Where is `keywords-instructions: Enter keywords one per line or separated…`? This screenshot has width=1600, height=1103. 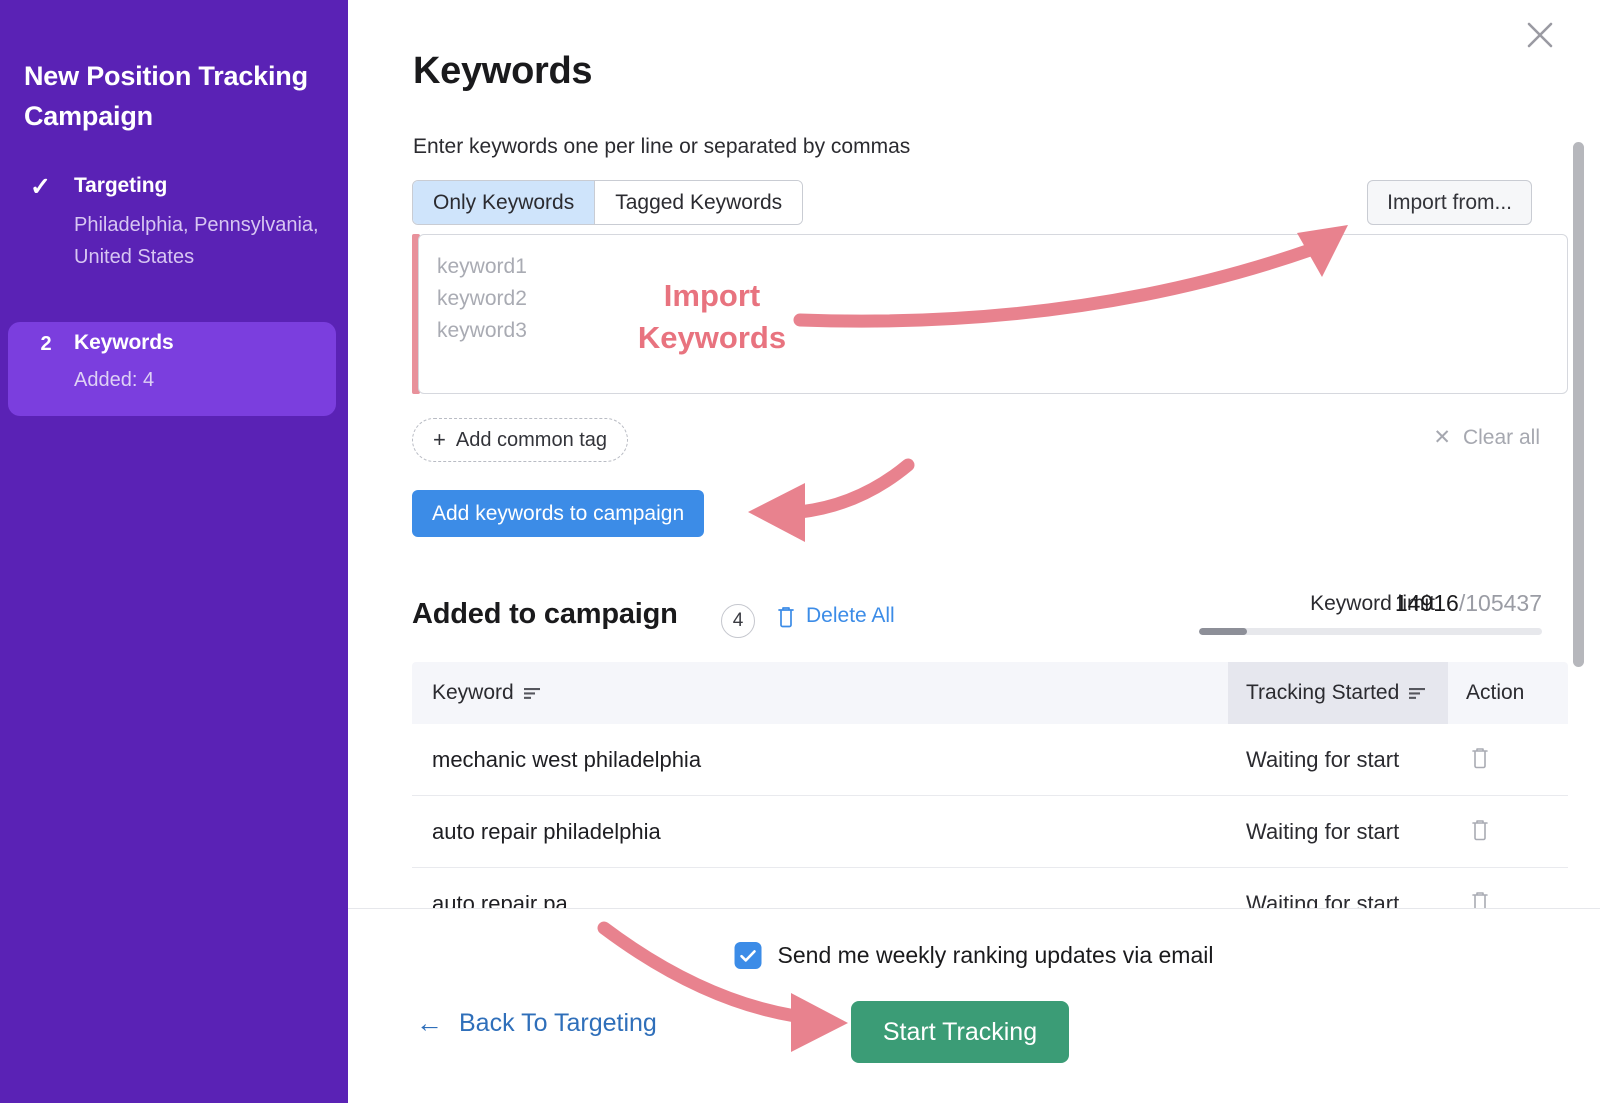
keywords-instructions: Enter keywords one per line or separated… is located at coordinates (662, 146).